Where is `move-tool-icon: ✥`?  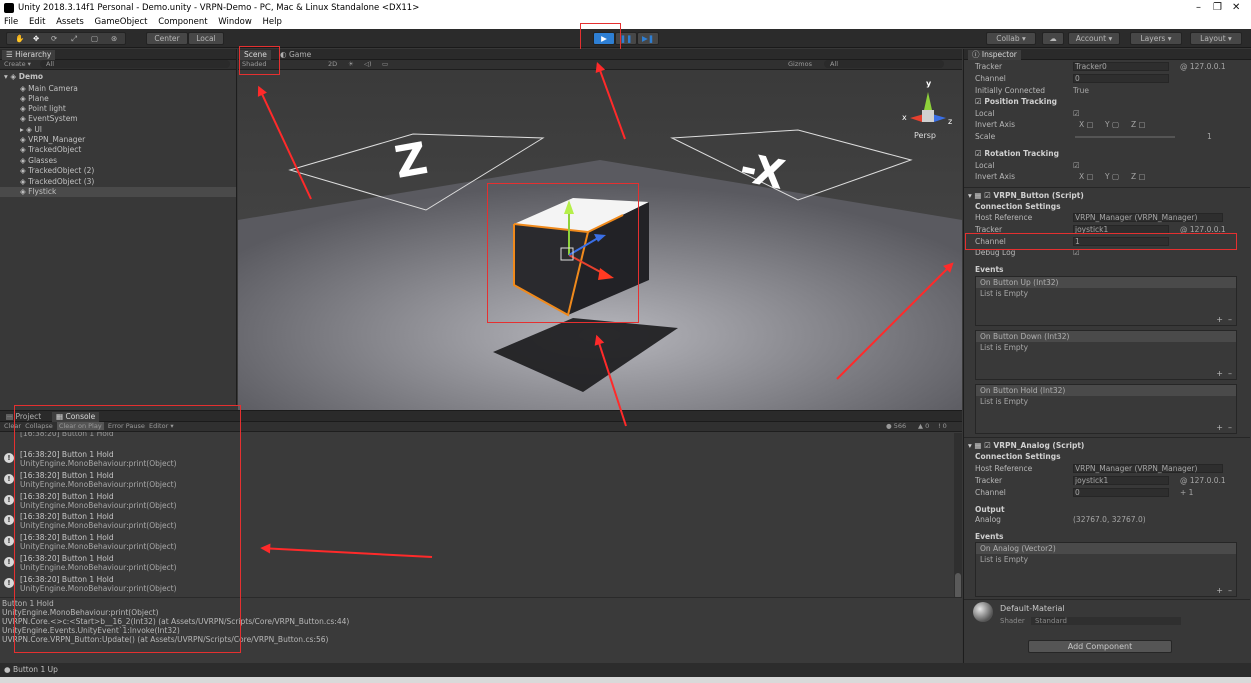
move-tool-icon: ✥ is located at coordinates (36, 38).